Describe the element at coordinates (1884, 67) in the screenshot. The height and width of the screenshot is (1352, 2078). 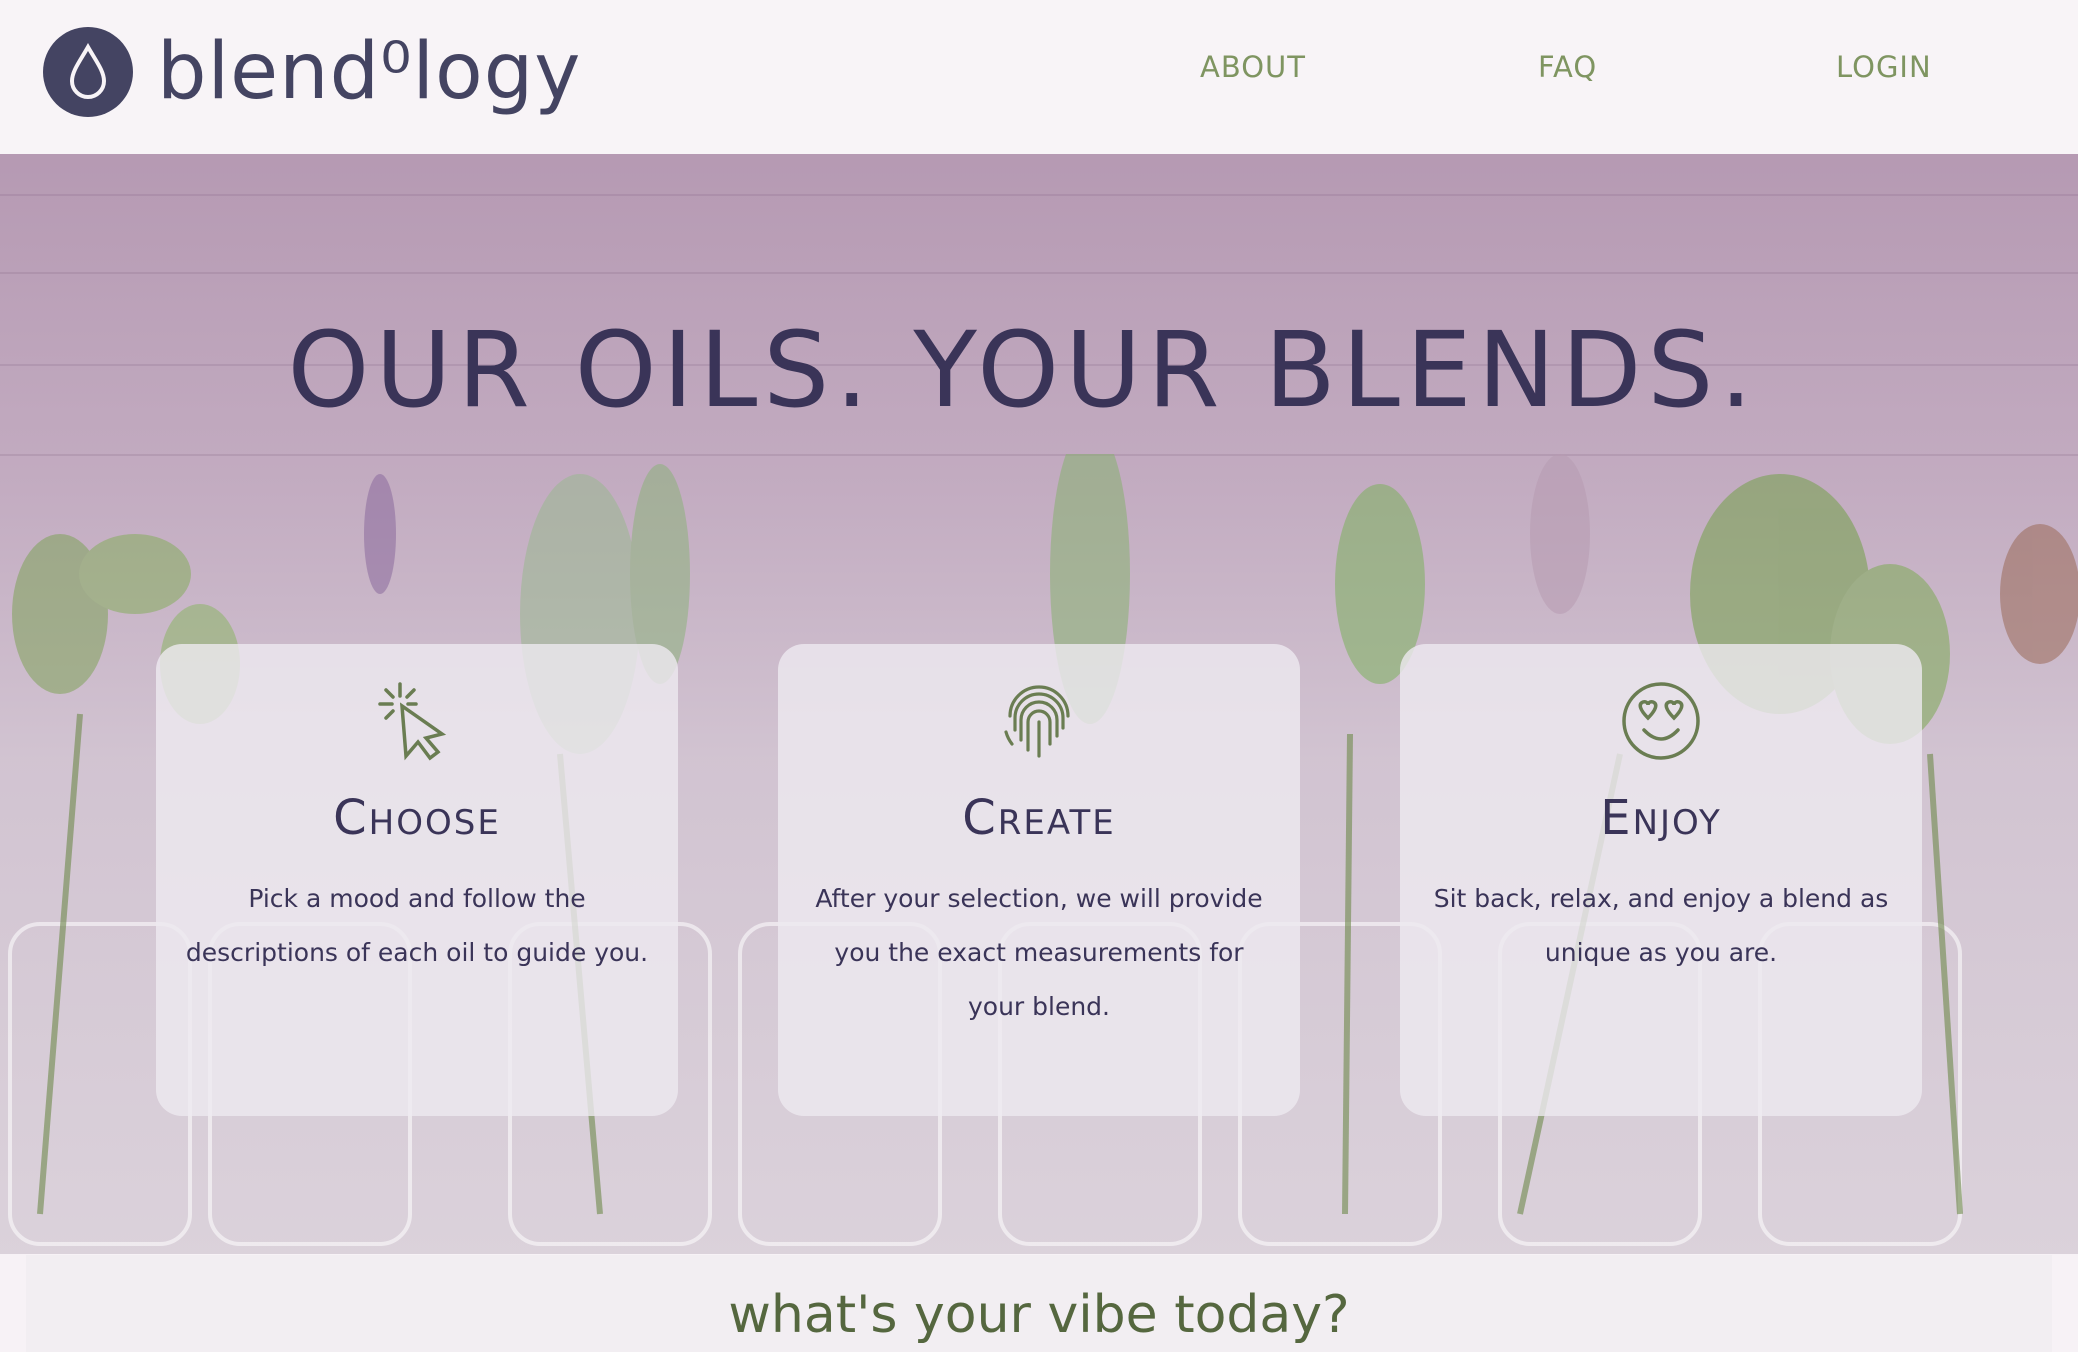
I see `nav-login-link: LOGIN` at that location.